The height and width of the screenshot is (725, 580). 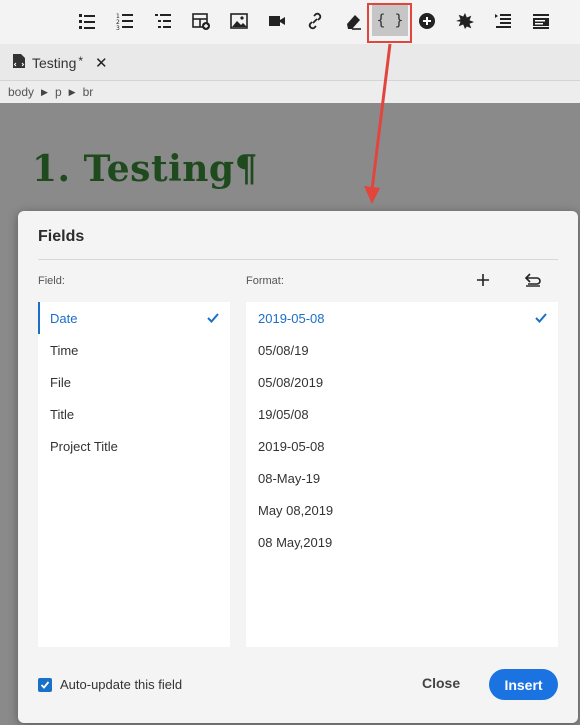 What do you see at coordinates (441, 683) in the screenshot?
I see `close-button: Close` at bounding box center [441, 683].